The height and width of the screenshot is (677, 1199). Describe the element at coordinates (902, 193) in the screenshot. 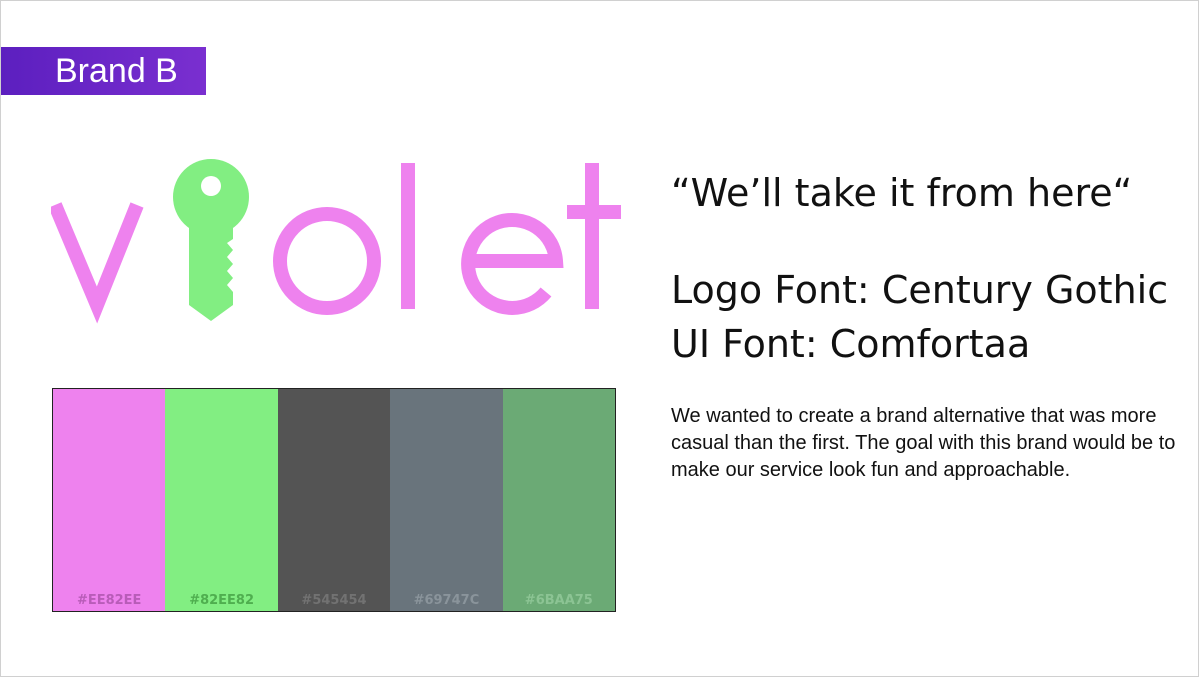

I see `tagline: “We’ll take it from here“` at that location.